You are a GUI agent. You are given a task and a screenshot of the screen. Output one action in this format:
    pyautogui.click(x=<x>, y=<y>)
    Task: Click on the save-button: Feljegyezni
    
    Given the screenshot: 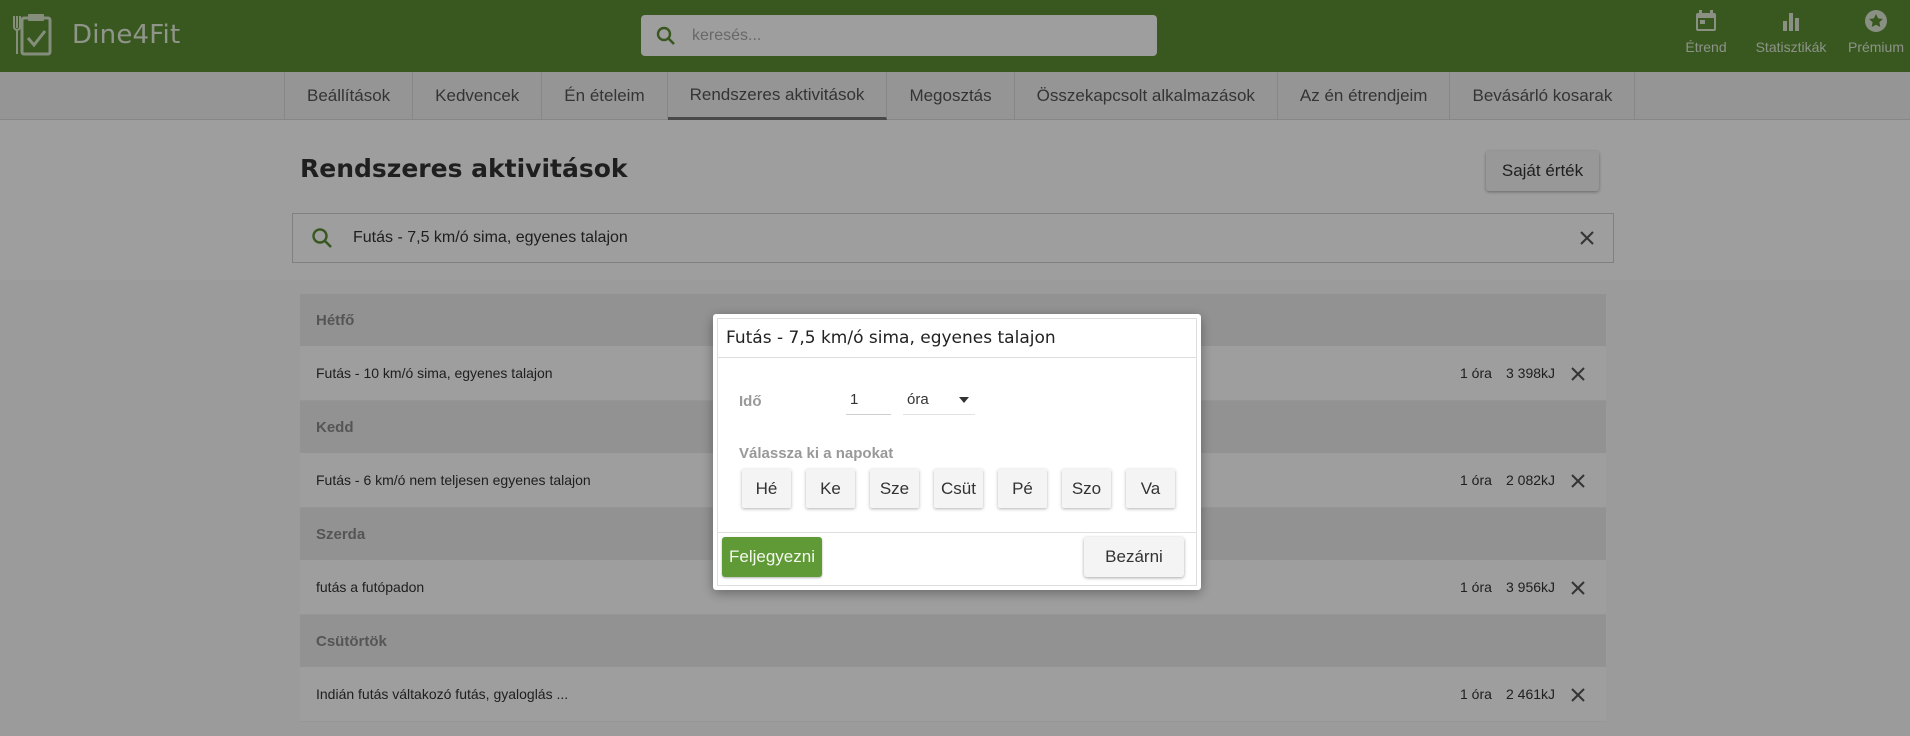 What is the action you would take?
    pyautogui.click(x=772, y=557)
    